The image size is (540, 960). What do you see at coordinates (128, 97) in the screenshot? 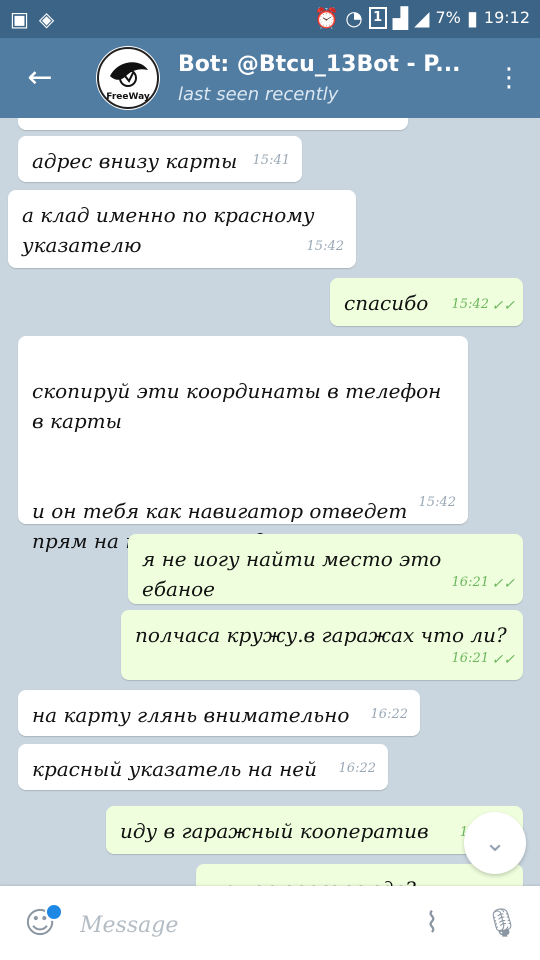
I see `avatar-label: FreeWay` at bounding box center [128, 97].